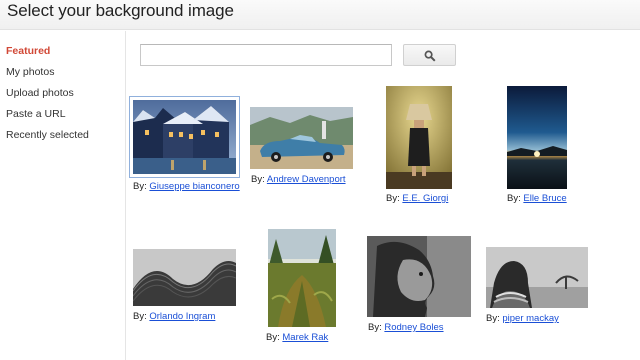 The image size is (640, 360). I want to click on author-link: piper mackay, so click(530, 318).